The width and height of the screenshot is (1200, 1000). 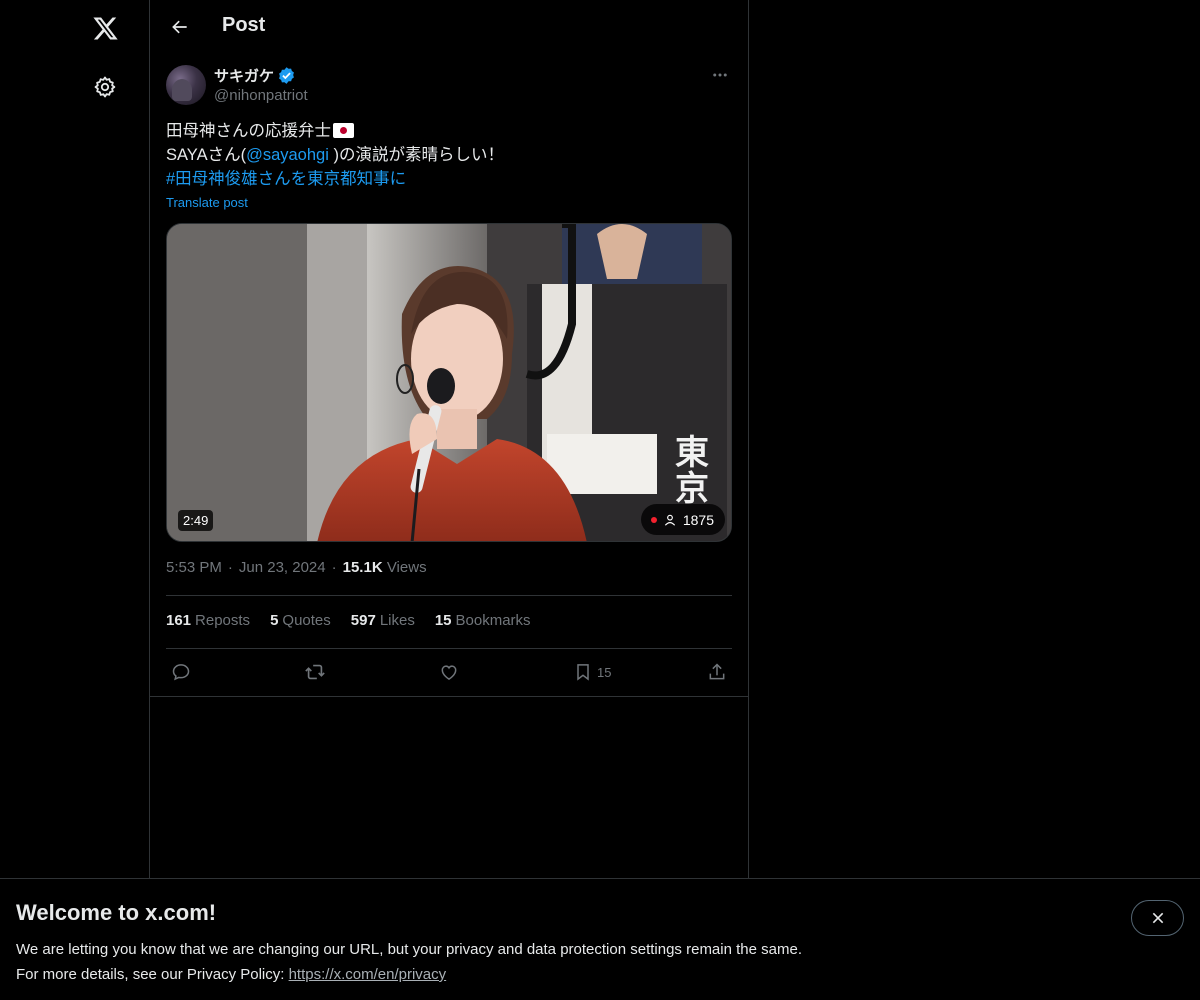 I want to click on post-author: サキガケ @nihonpatriot, so click(x=449, y=86).